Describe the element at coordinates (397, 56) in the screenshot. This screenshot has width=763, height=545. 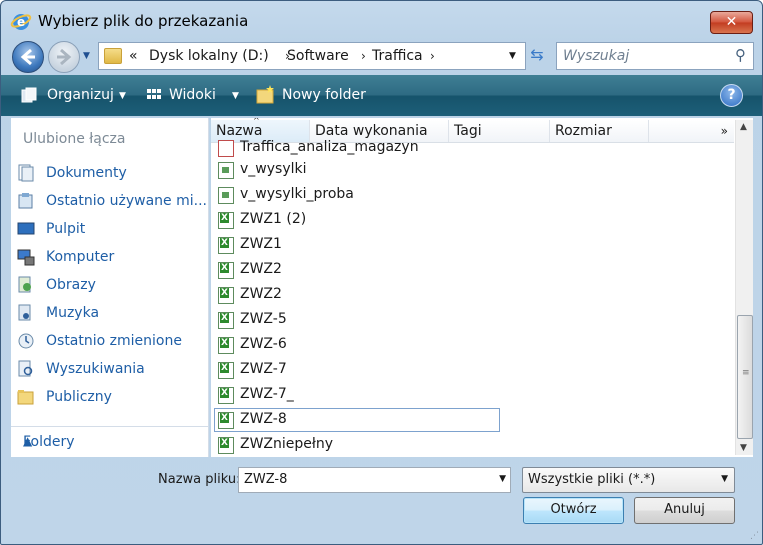
I see `breadcrumb-traffica: Traffica` at that location.